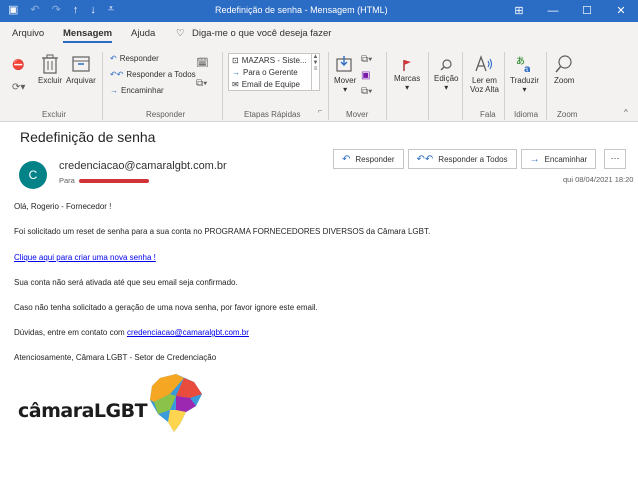 This screenshot has width=638, height=495. Describe the element at coordinates (54, 114) in the screenshot. I see `group-label-excluir: Excluir` at that location.